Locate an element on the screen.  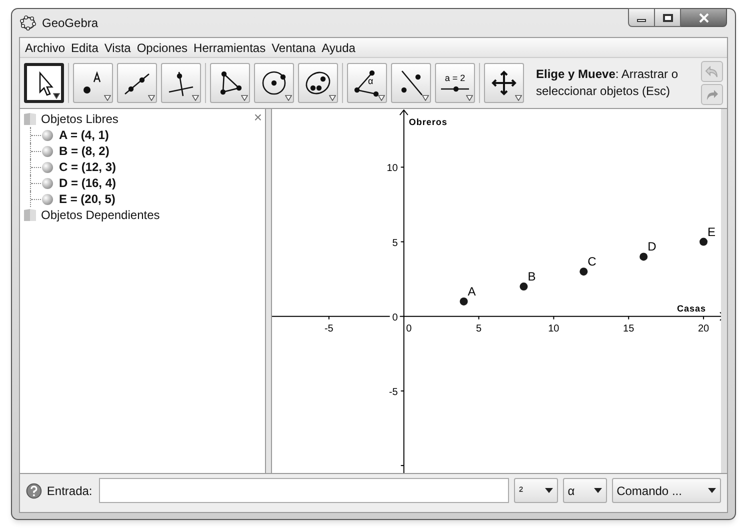
menu-item: Vista is located at coordinates (117, 47).